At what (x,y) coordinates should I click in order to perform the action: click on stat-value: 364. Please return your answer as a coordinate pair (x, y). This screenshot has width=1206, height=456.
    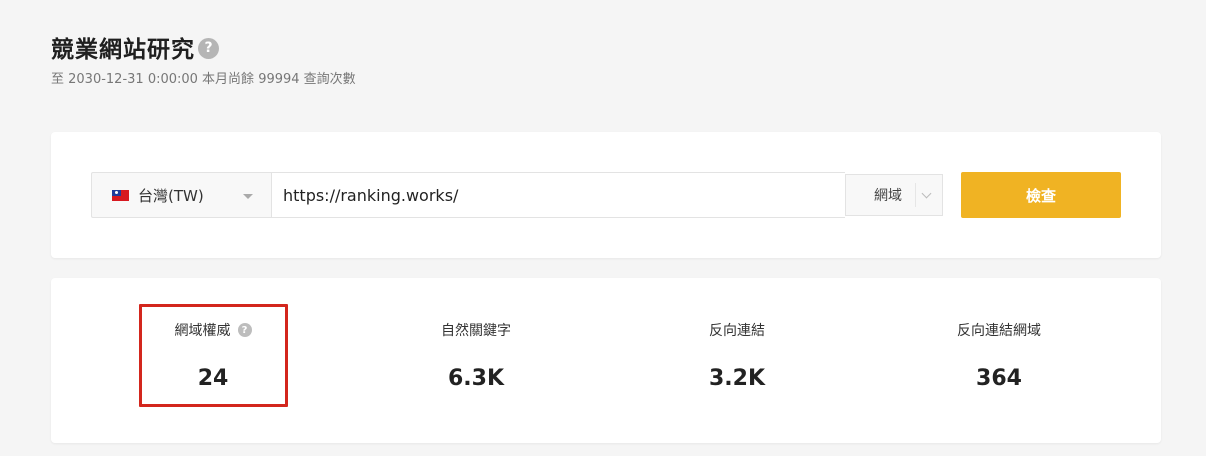
    Looking at the image, I should click on (999, 378).